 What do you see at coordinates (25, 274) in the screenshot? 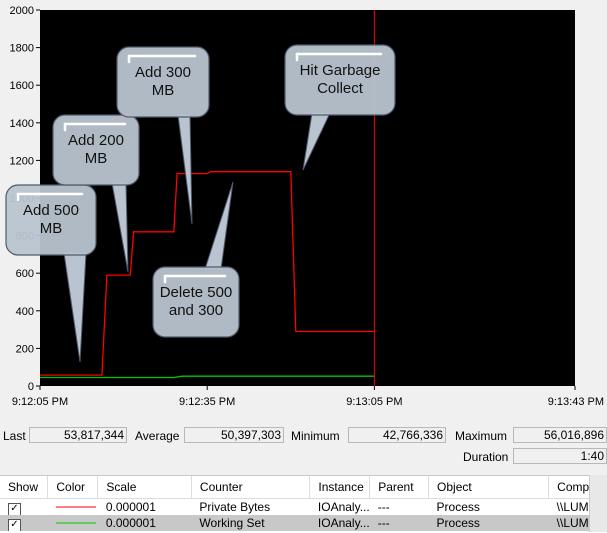
I see `y-tick-label: 600` at bounding box center [25, 274].